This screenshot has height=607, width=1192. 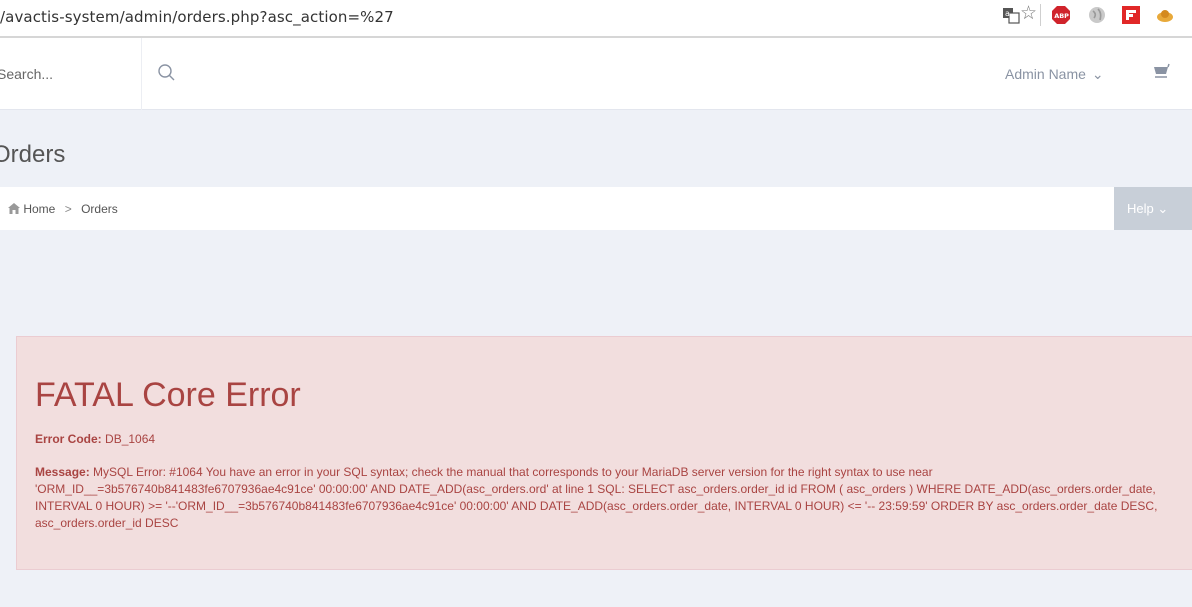 What do you see at coordinates (39, 209) in the screenshot?
I see `breadcrumb-home: Home` at bounding box center [39, 209].